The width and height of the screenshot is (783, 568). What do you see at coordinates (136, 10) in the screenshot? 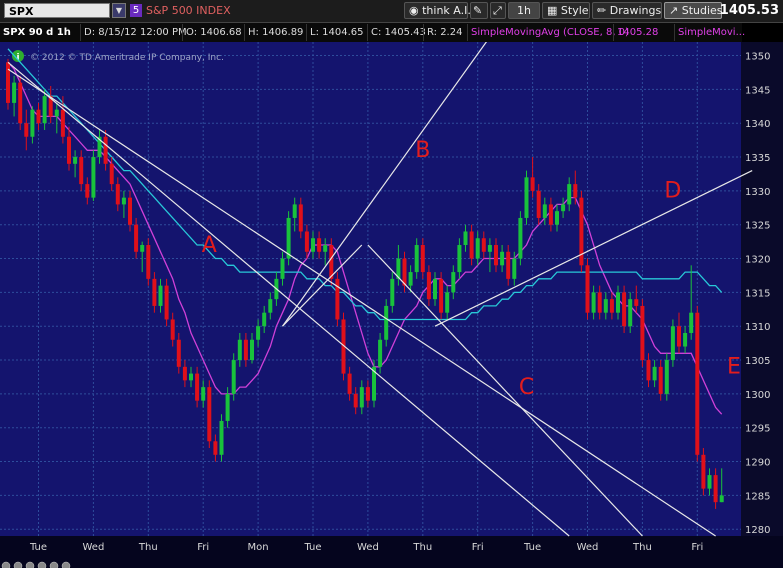
I see `link-group-badge: 5` at bounding box center [136, 10].